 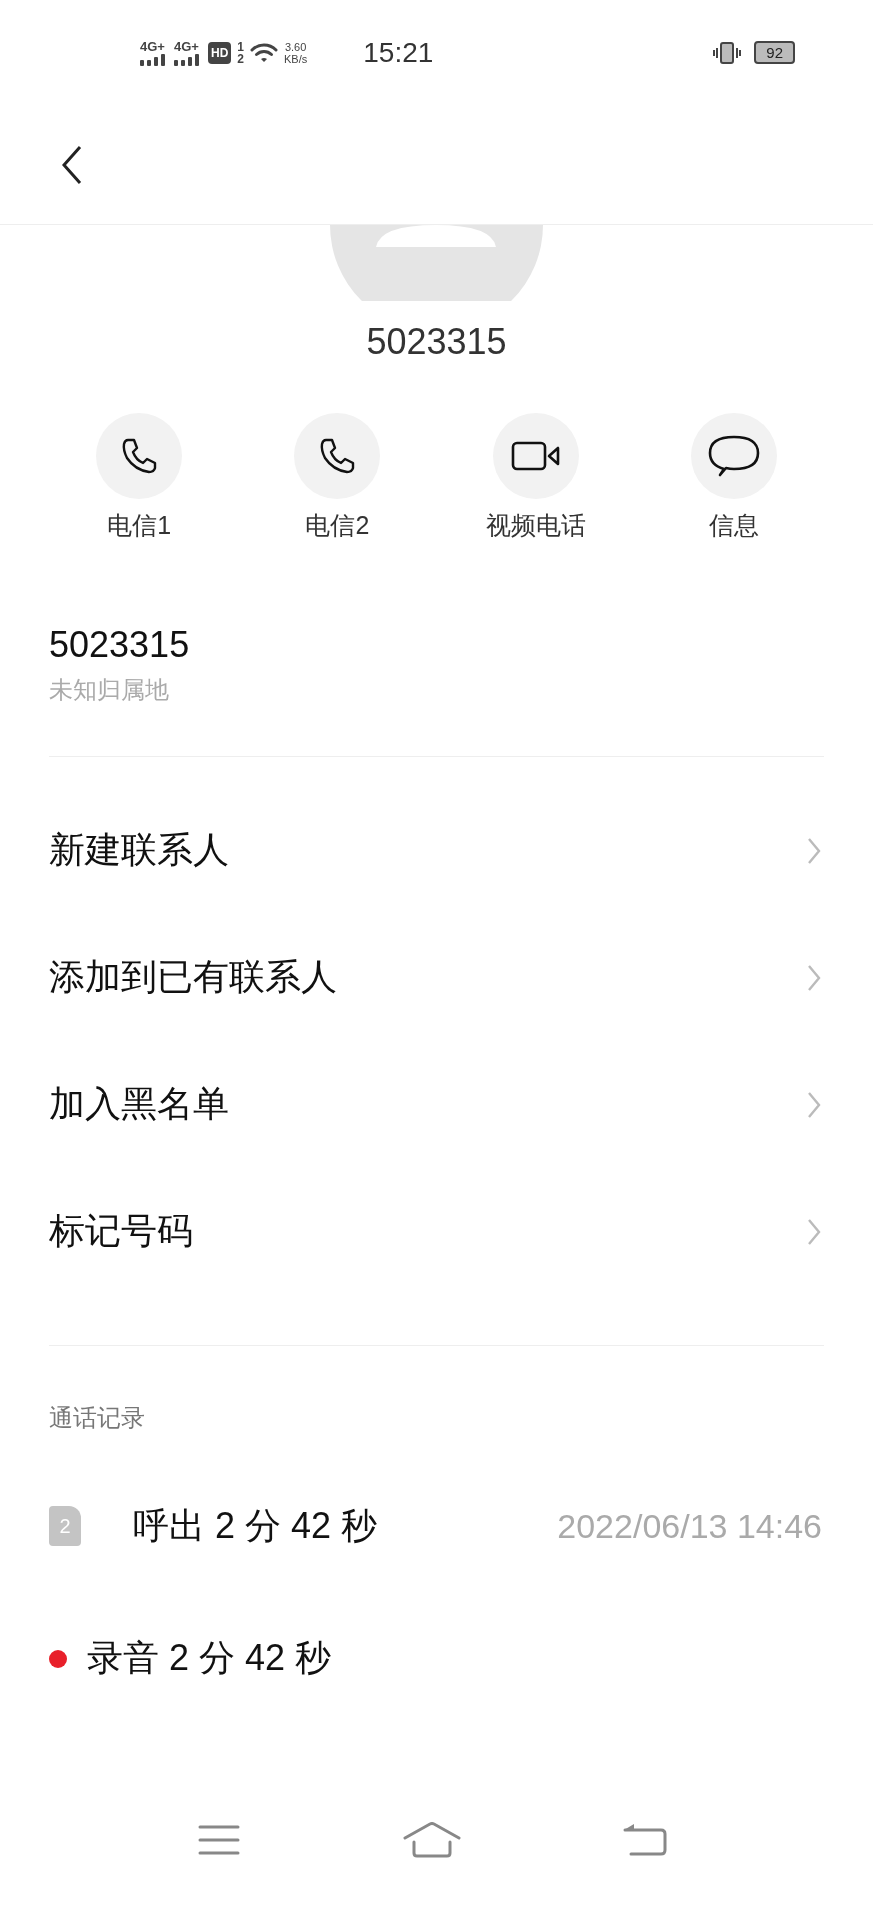 What do you see at coordinates (295, 46) in the screenshot?
I see `speed-value: 3.60` at bounding box center [295, 46].